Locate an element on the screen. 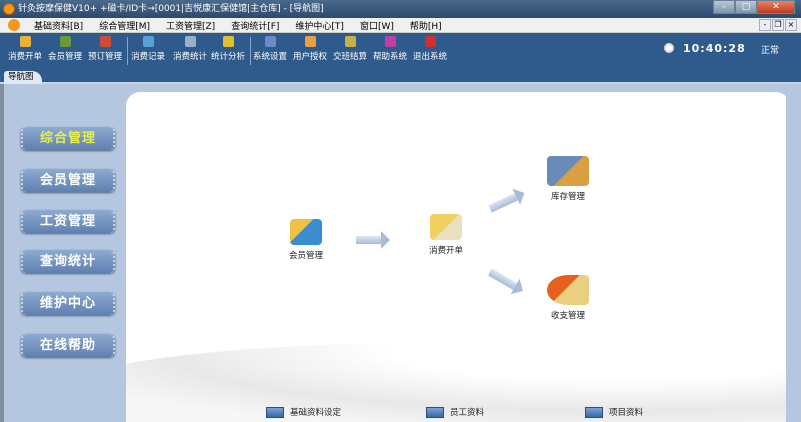 This screenshot has height=422, width=801. toolbar-button-5: 统计分析 is located at coordinates (228, 49).